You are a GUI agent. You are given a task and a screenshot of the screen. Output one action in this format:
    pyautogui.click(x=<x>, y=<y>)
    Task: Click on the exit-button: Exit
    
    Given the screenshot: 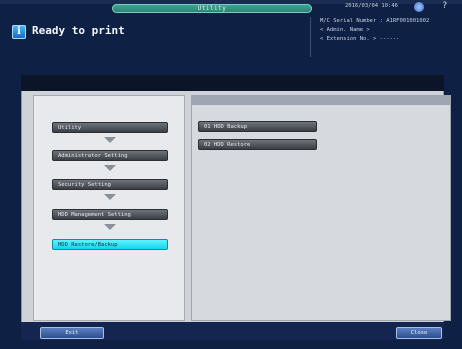 What is the action you would take?
    pyautogui.click(x=72, y=333)
    